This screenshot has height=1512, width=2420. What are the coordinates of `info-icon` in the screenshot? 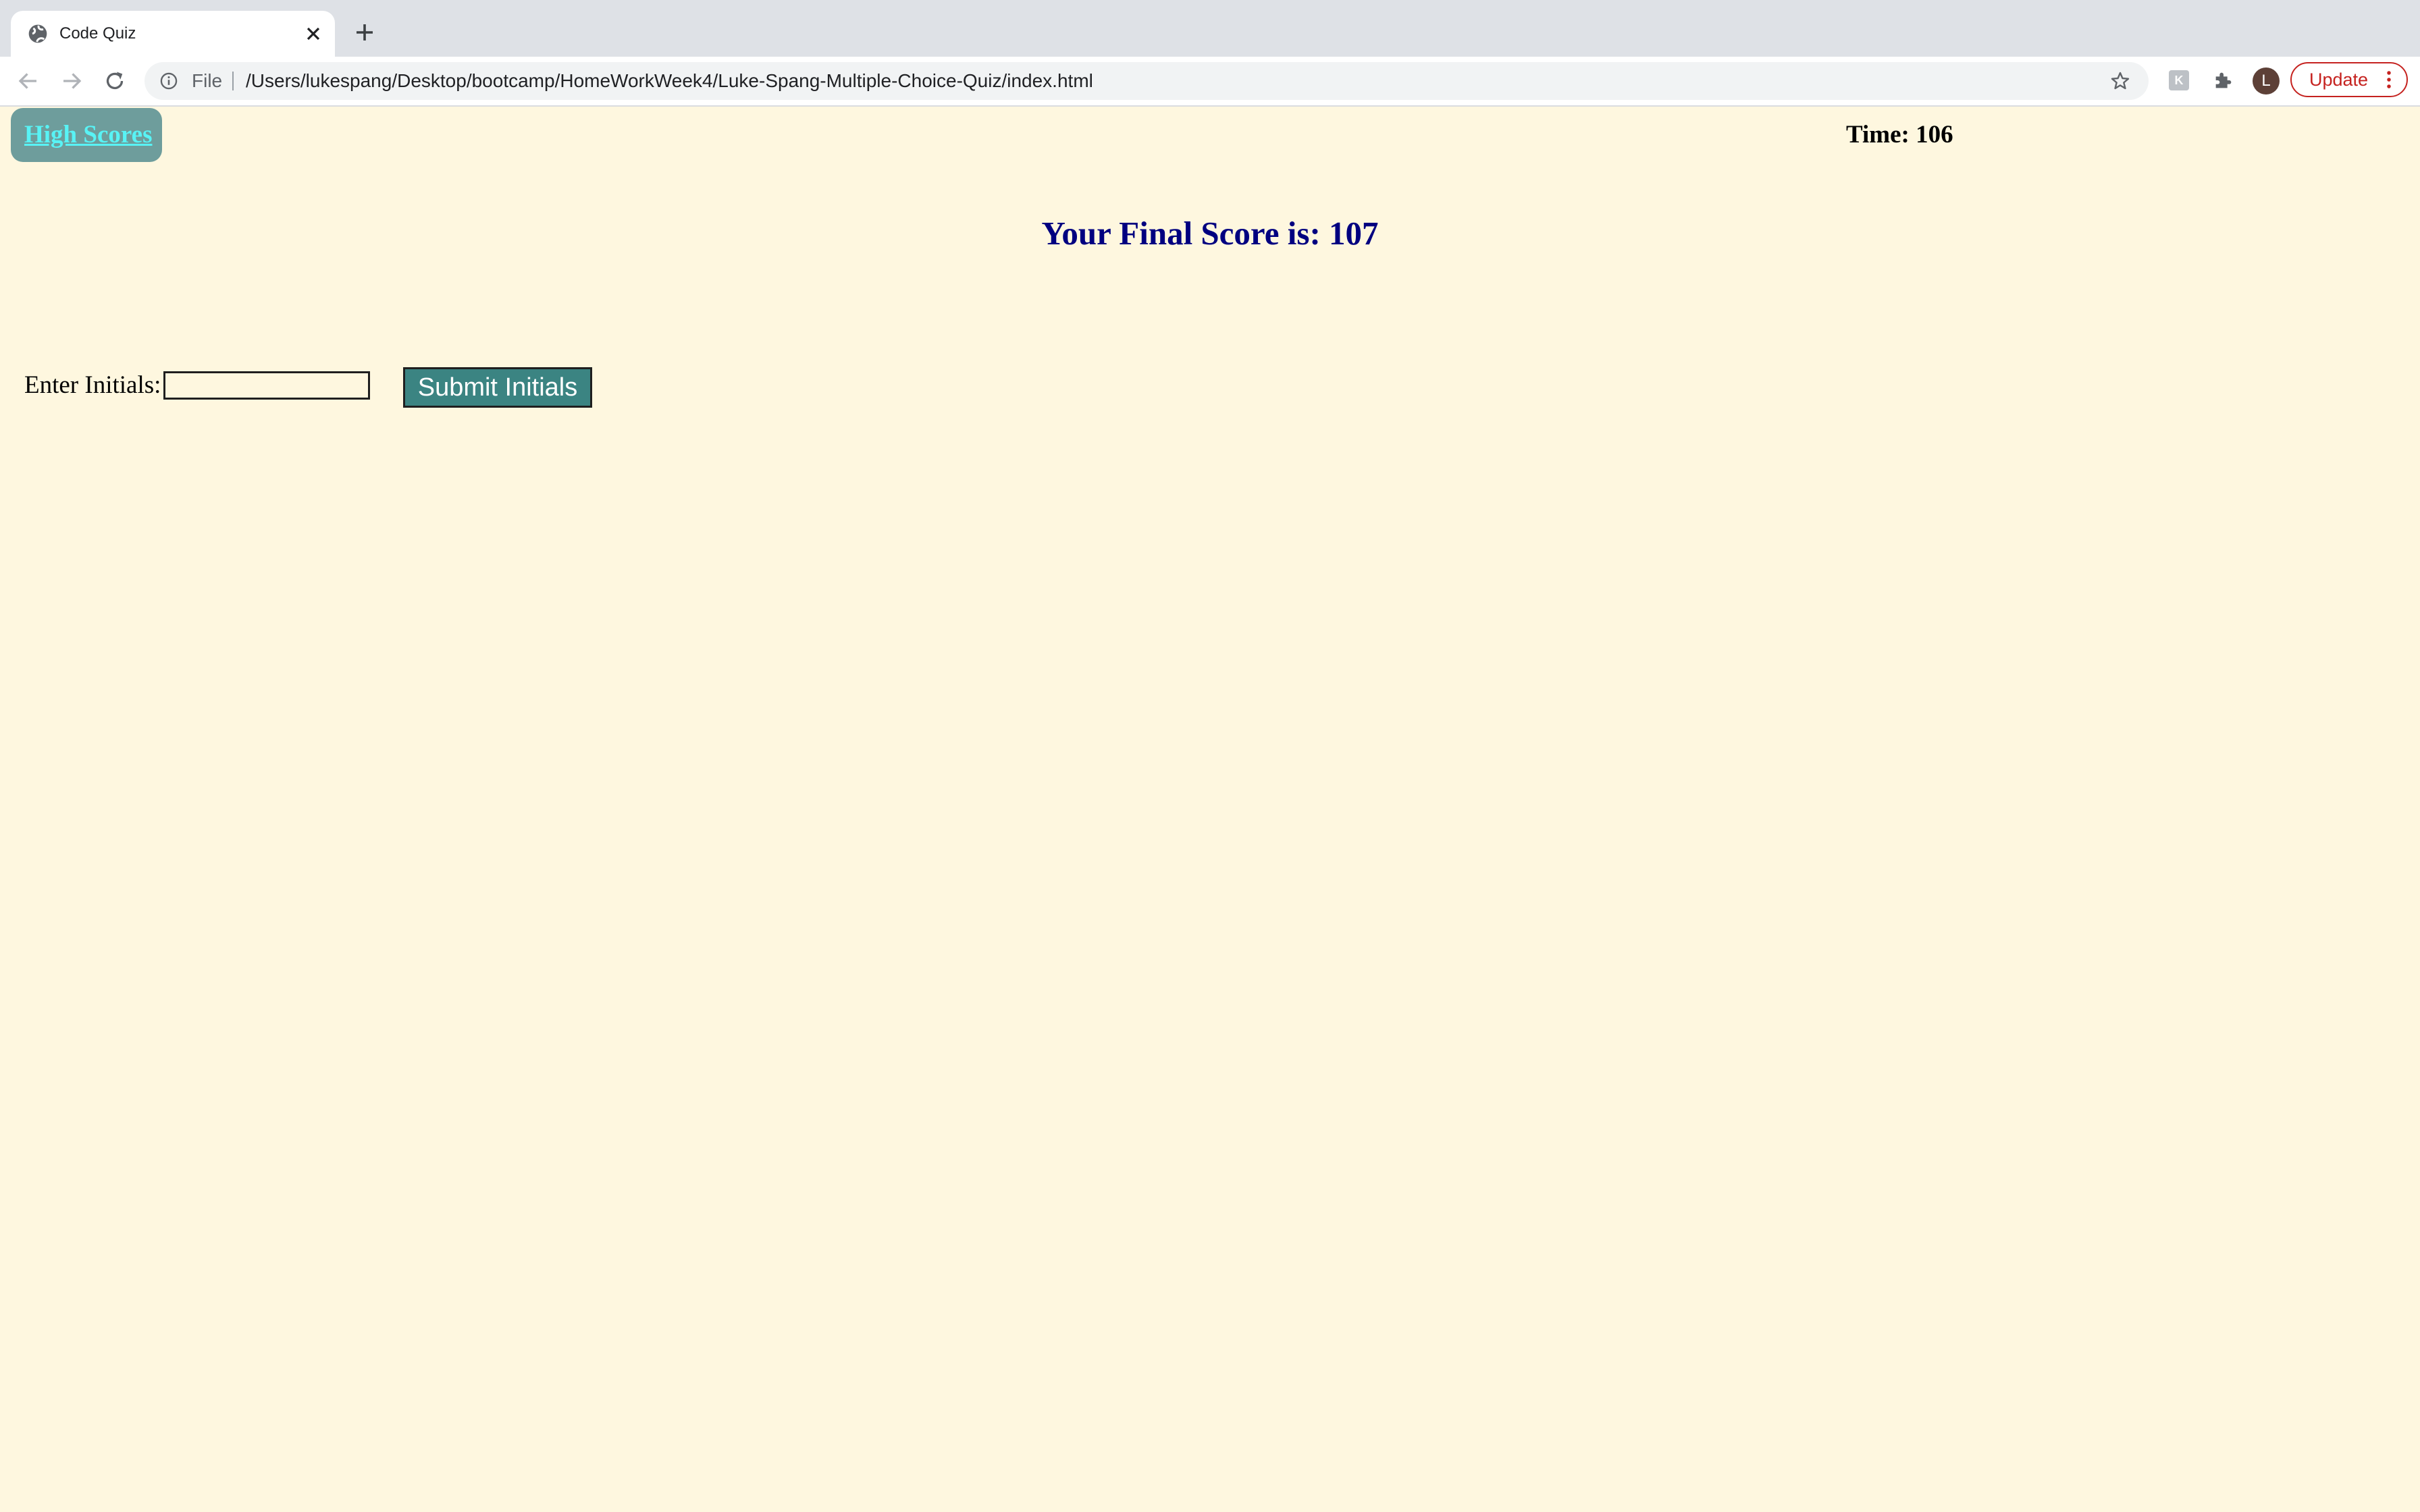 It's located at (168, 81).